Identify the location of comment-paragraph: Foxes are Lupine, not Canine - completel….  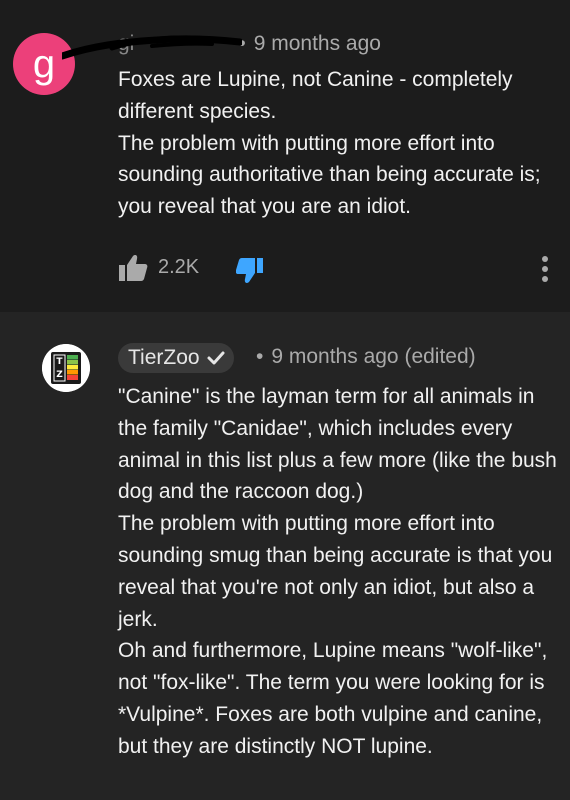
(315, 95).